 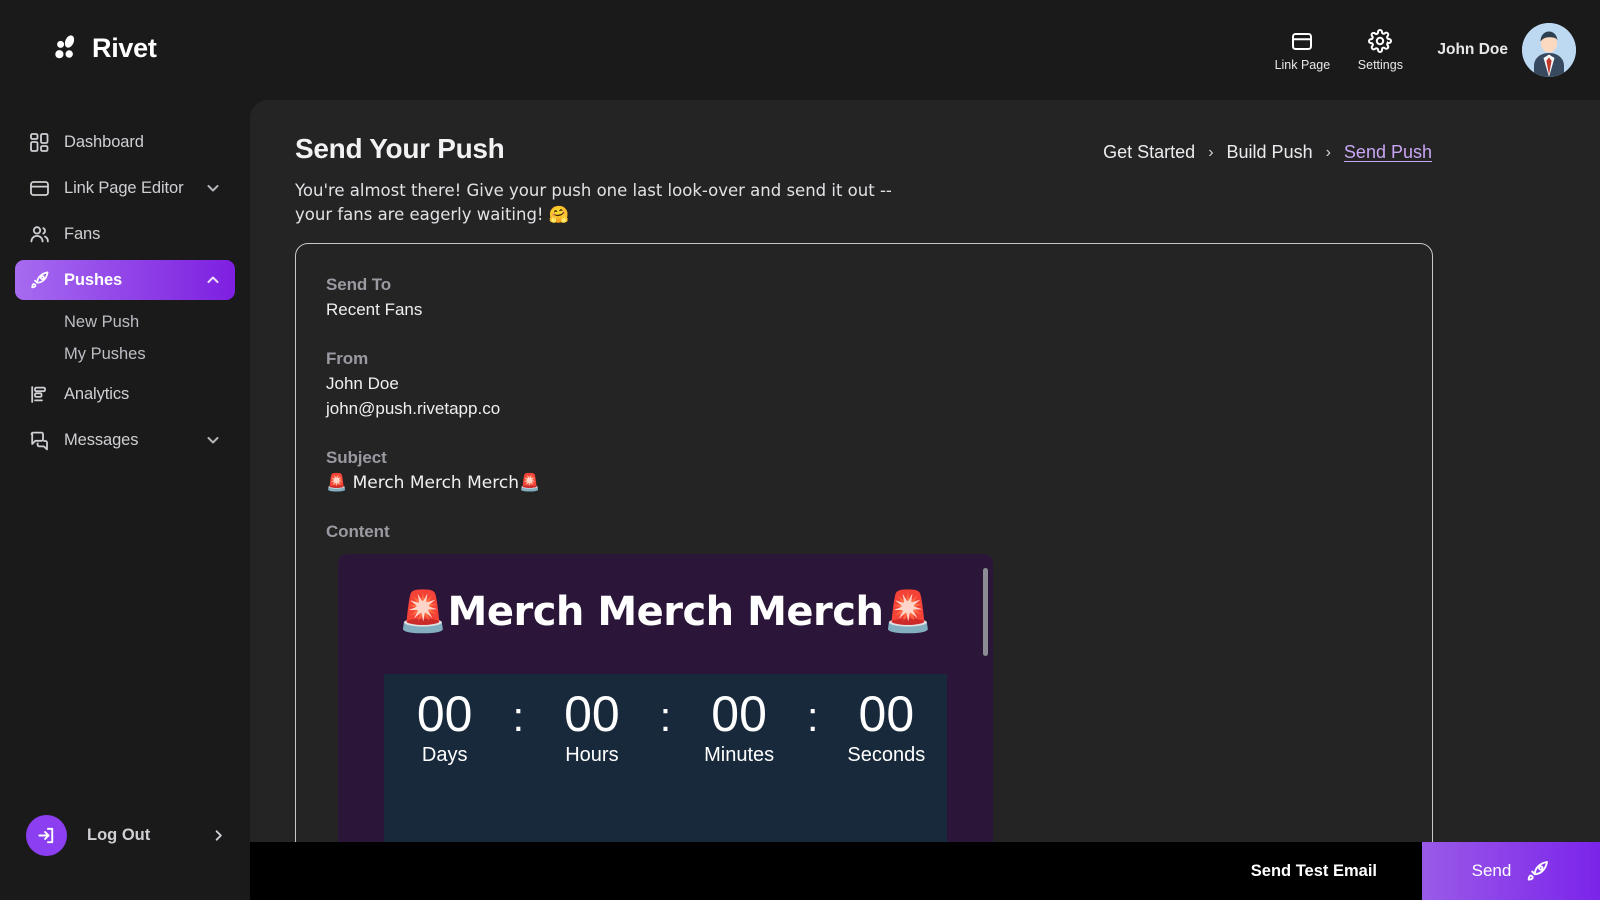 What do you see at coordinates (1149, 152) in the screenshot?
I see `breadcrumb-item-get-started: Get Started` at bounding box center [1149, 152].